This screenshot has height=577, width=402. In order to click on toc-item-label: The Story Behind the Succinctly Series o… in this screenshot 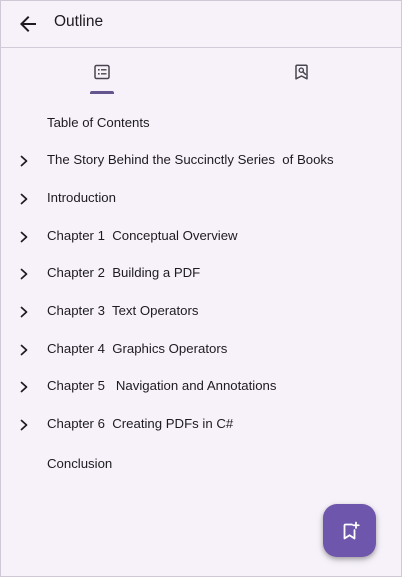, I will do `click(190, 159)`.